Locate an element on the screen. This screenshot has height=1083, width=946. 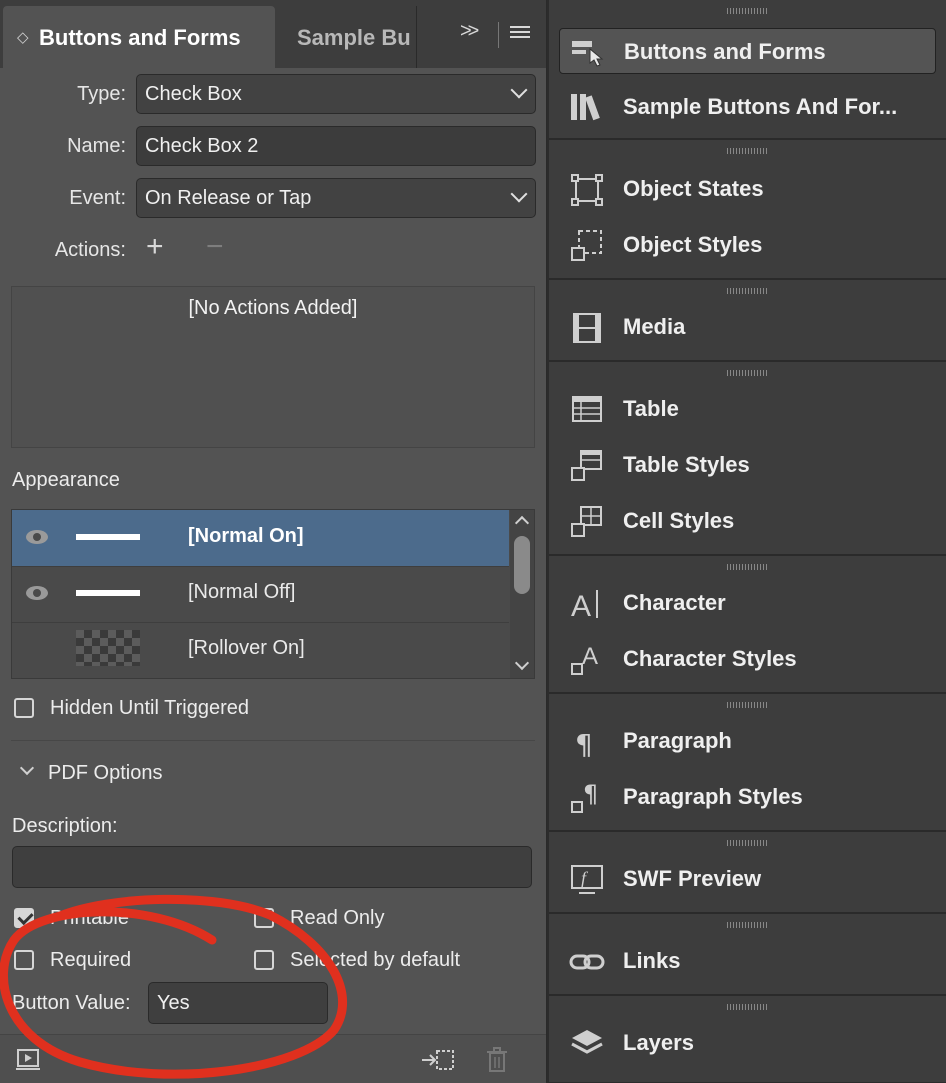
pdf-options-heading: PDF Options is located at coordinates (105, 773).